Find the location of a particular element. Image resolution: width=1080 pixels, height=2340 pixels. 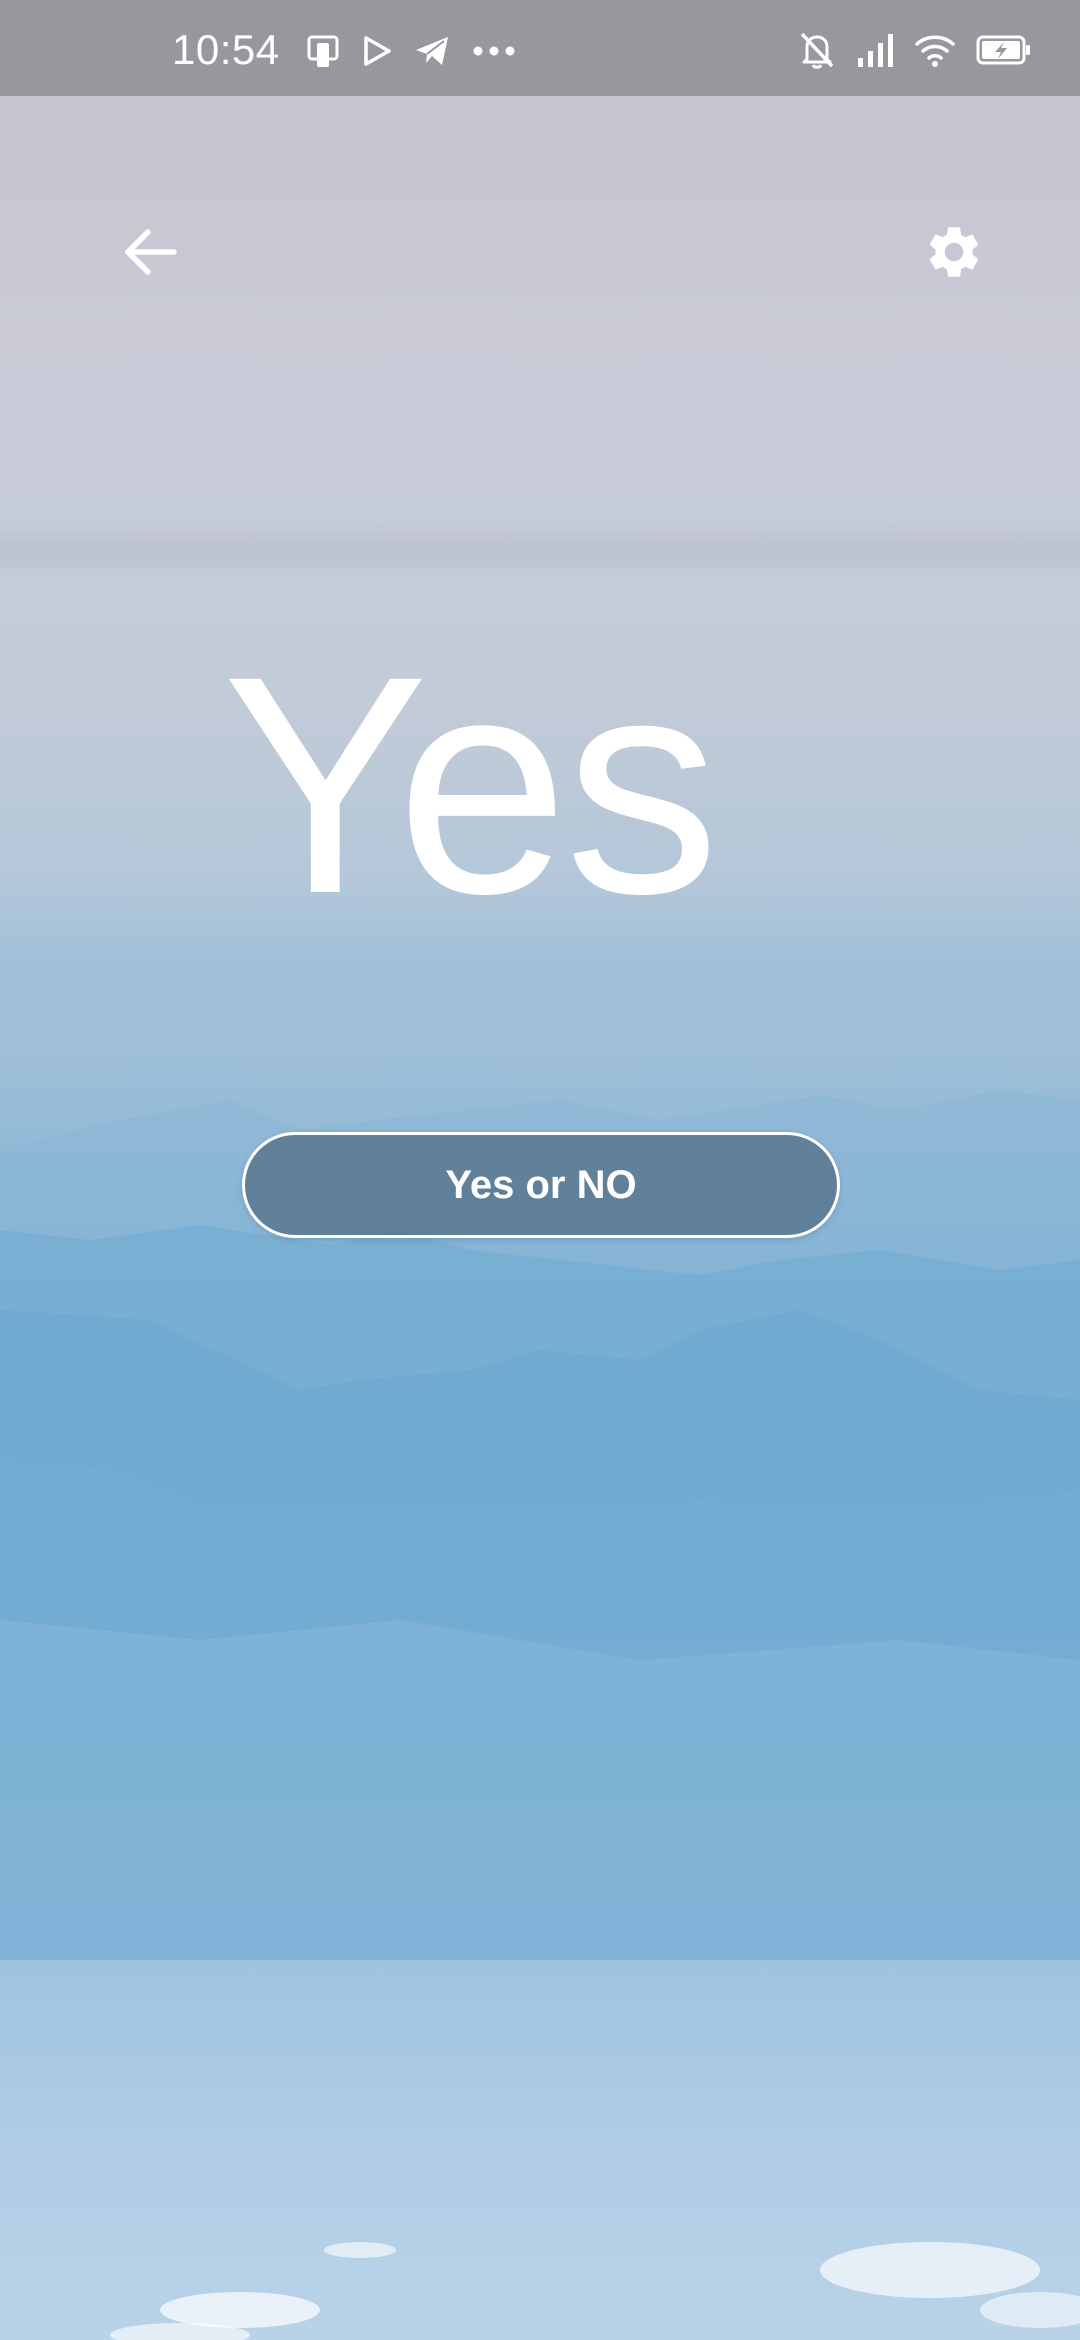

signal-icon is located at coordinates (875, 50).